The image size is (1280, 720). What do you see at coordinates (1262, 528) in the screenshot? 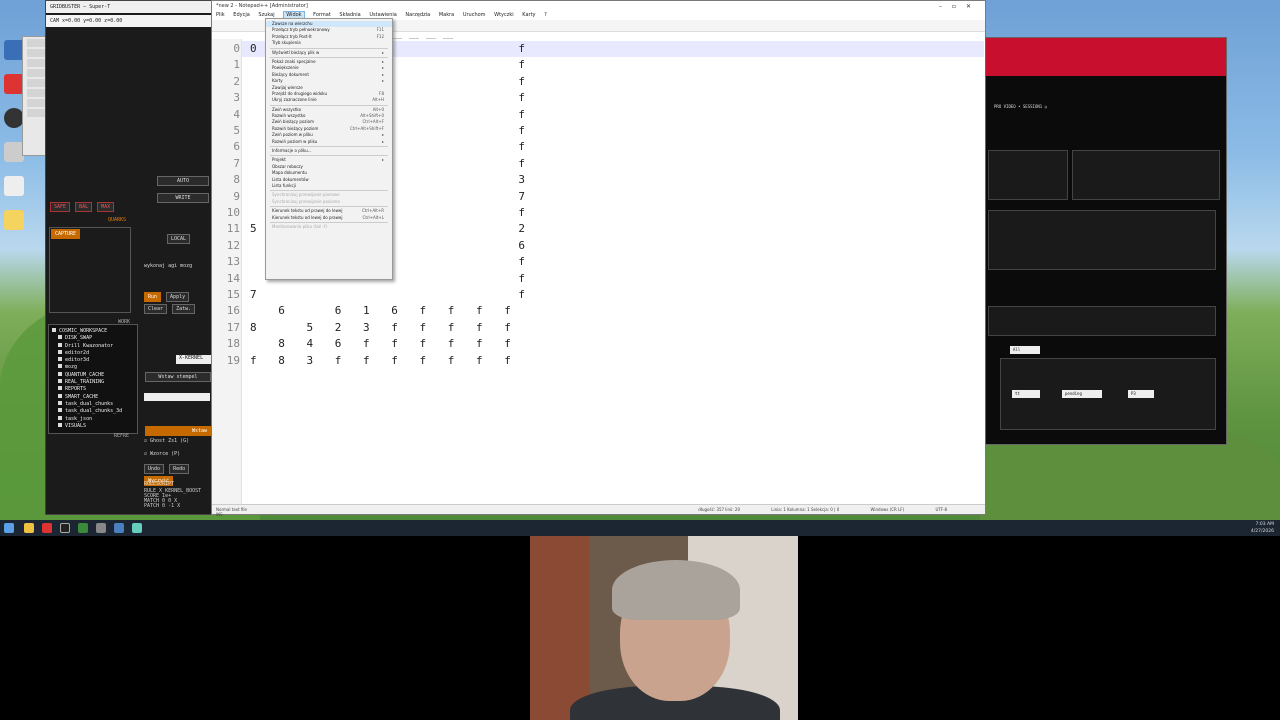
I see `taskbar-clock: 7:03 AM 4/27/2026` at bounding box center [1262, 528].